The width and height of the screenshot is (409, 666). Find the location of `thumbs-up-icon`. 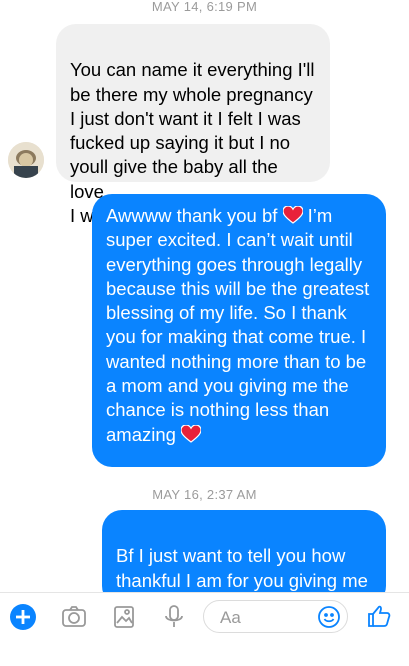

thumbs-up-icon is located at coordinates (379, 616).